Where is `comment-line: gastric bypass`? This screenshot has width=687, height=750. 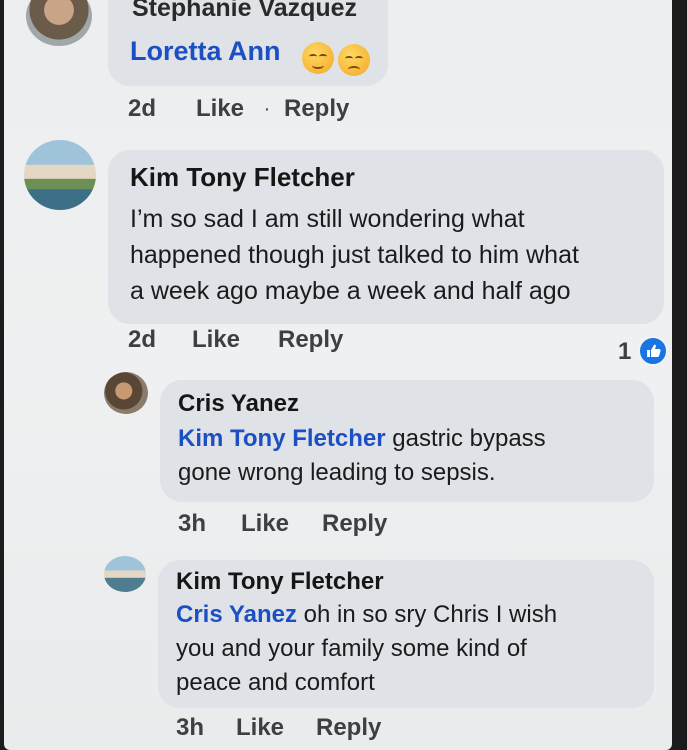
comment-line: gastric bypass is located at coordinates (465, 438).